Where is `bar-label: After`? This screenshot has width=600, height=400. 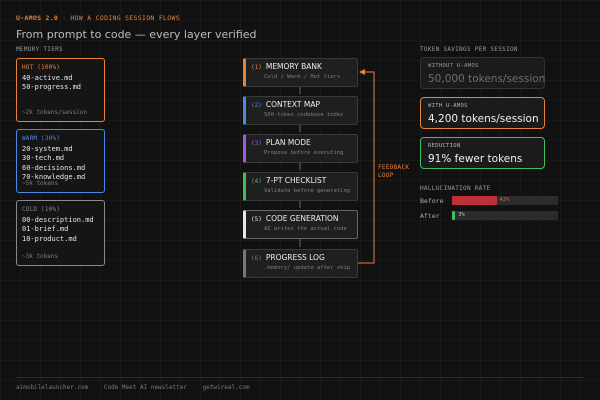 bar-label: After is located at coordinates (430, 215).